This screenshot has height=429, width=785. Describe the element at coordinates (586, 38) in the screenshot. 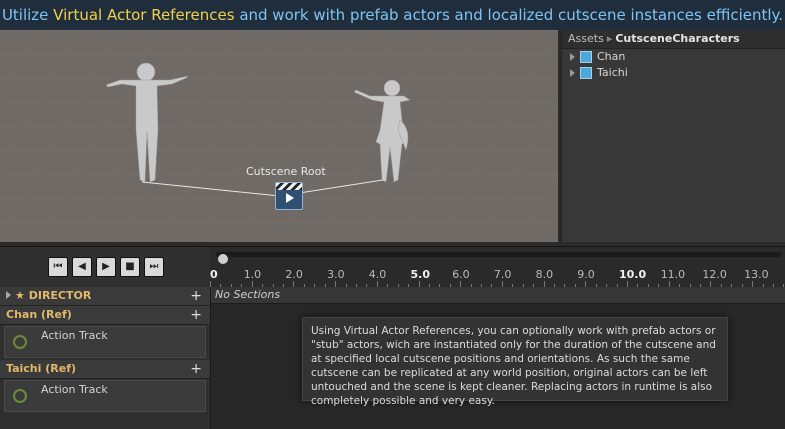

I see `breadcrumb-assets: Assets` at that location.